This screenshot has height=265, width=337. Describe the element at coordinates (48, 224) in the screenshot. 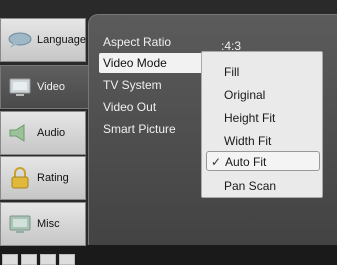

I see `tab-misc-label: Misc` at that location.